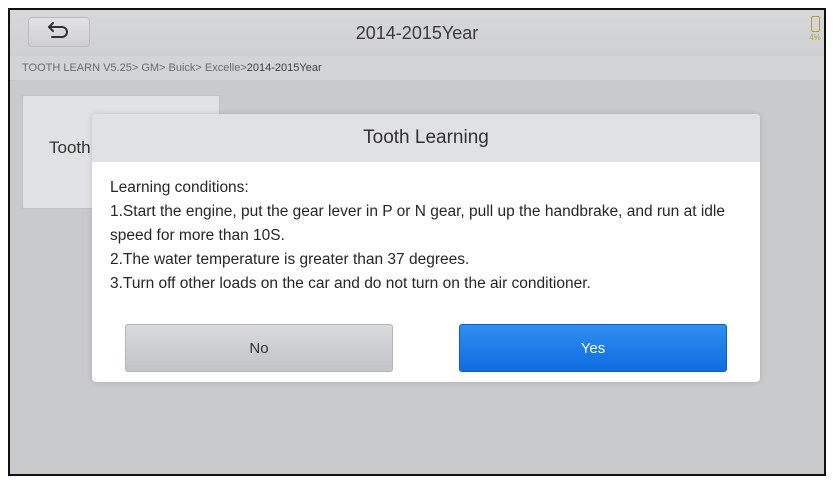 This screenshot has width=834, height=484. I want to click on back-arrow-icon, so click(59, 32).